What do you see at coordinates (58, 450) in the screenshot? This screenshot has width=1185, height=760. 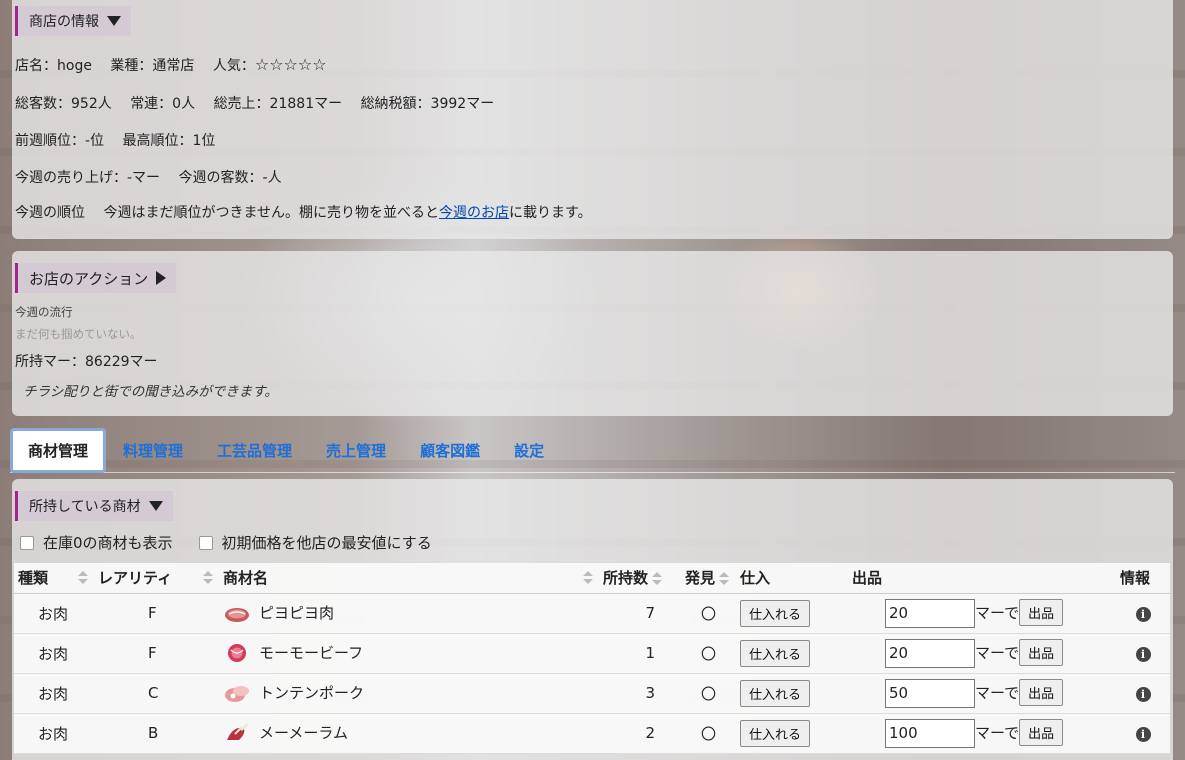 I see `tab-goods: 商材管理` at bounding box center [58, 450].